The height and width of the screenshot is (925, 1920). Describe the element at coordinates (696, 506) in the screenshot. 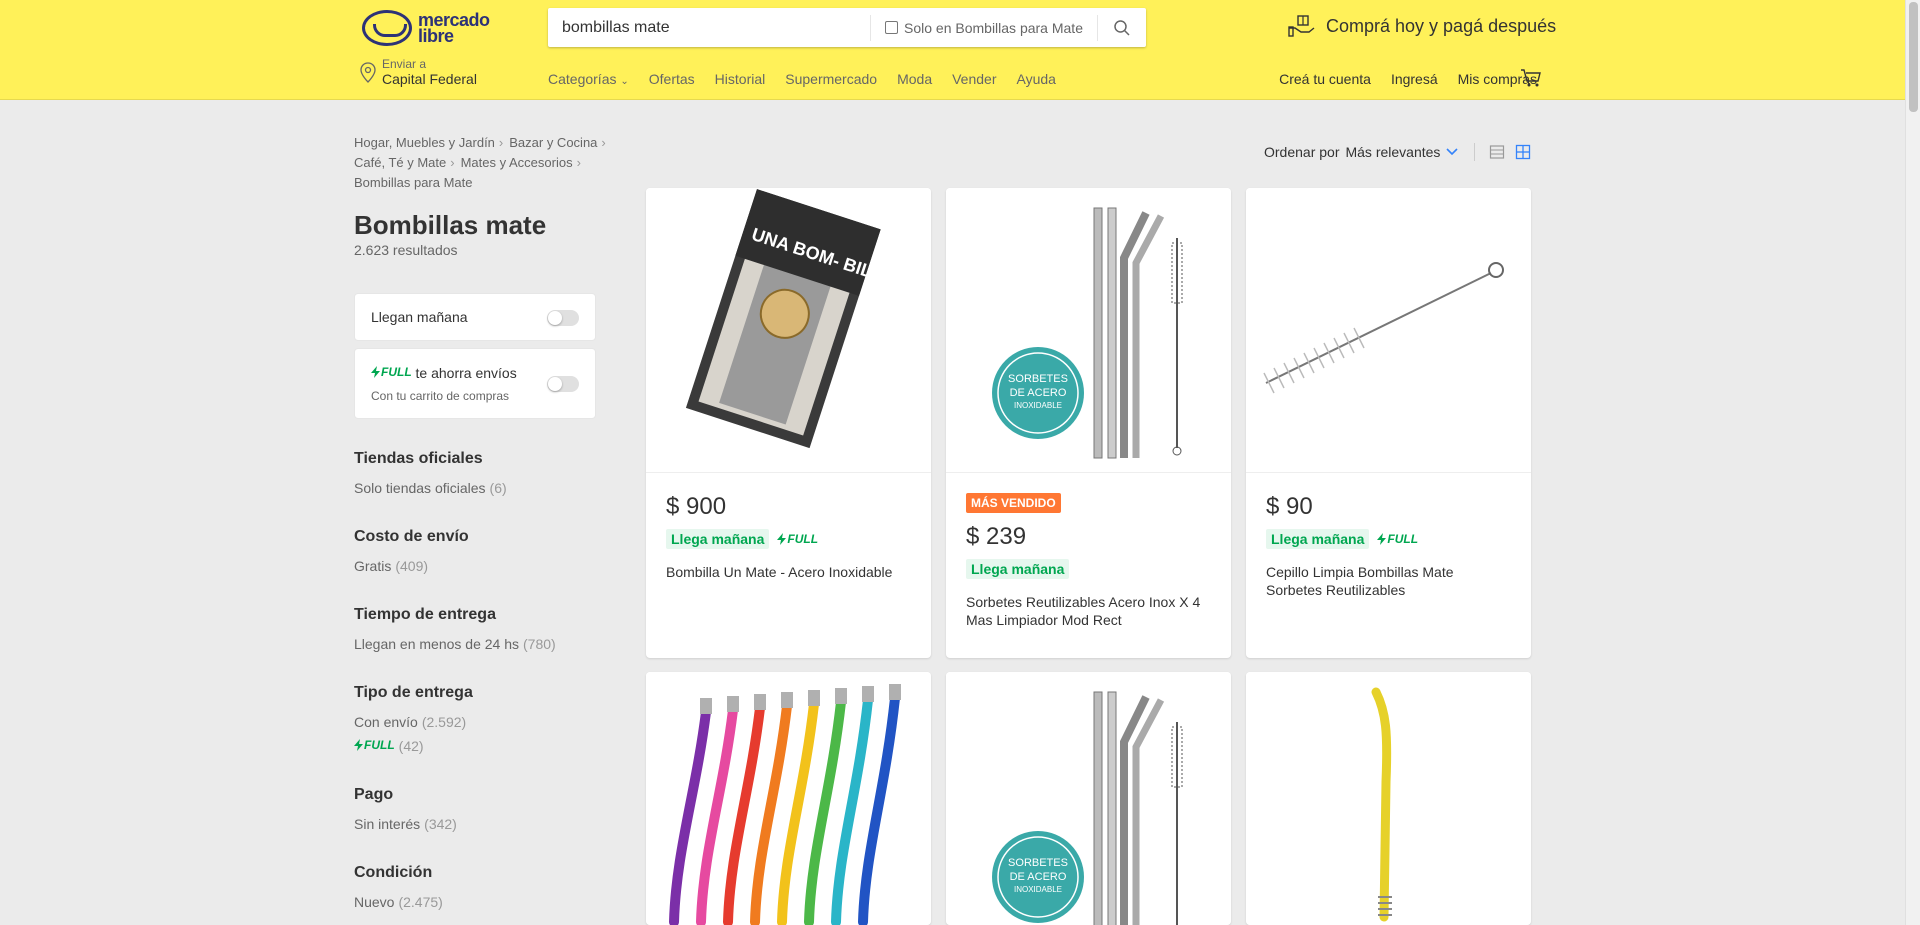

I see `product-price: $ 900` at that location.